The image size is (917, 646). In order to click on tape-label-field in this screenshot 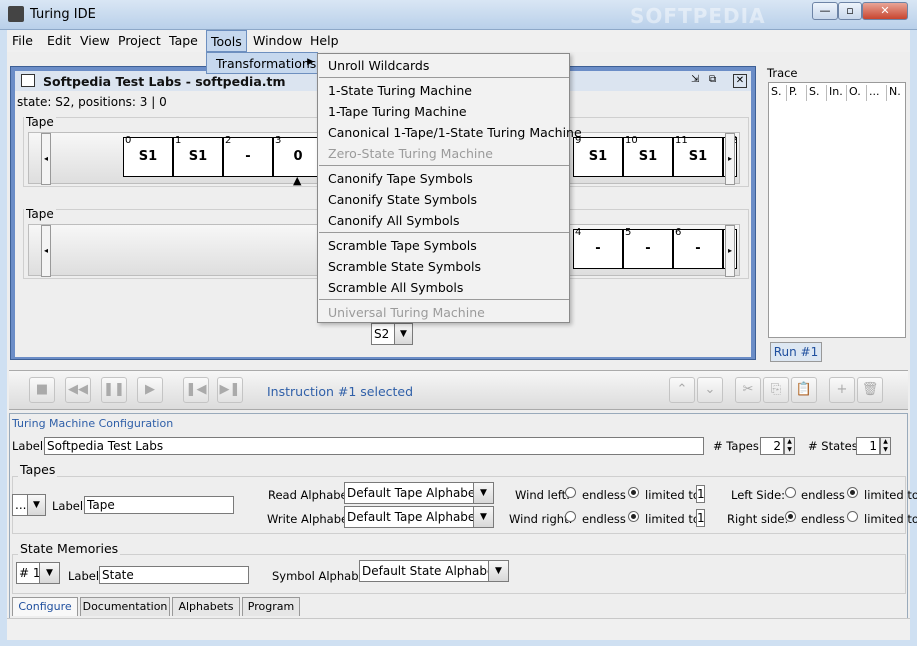, I will do `click(159, 505)`.